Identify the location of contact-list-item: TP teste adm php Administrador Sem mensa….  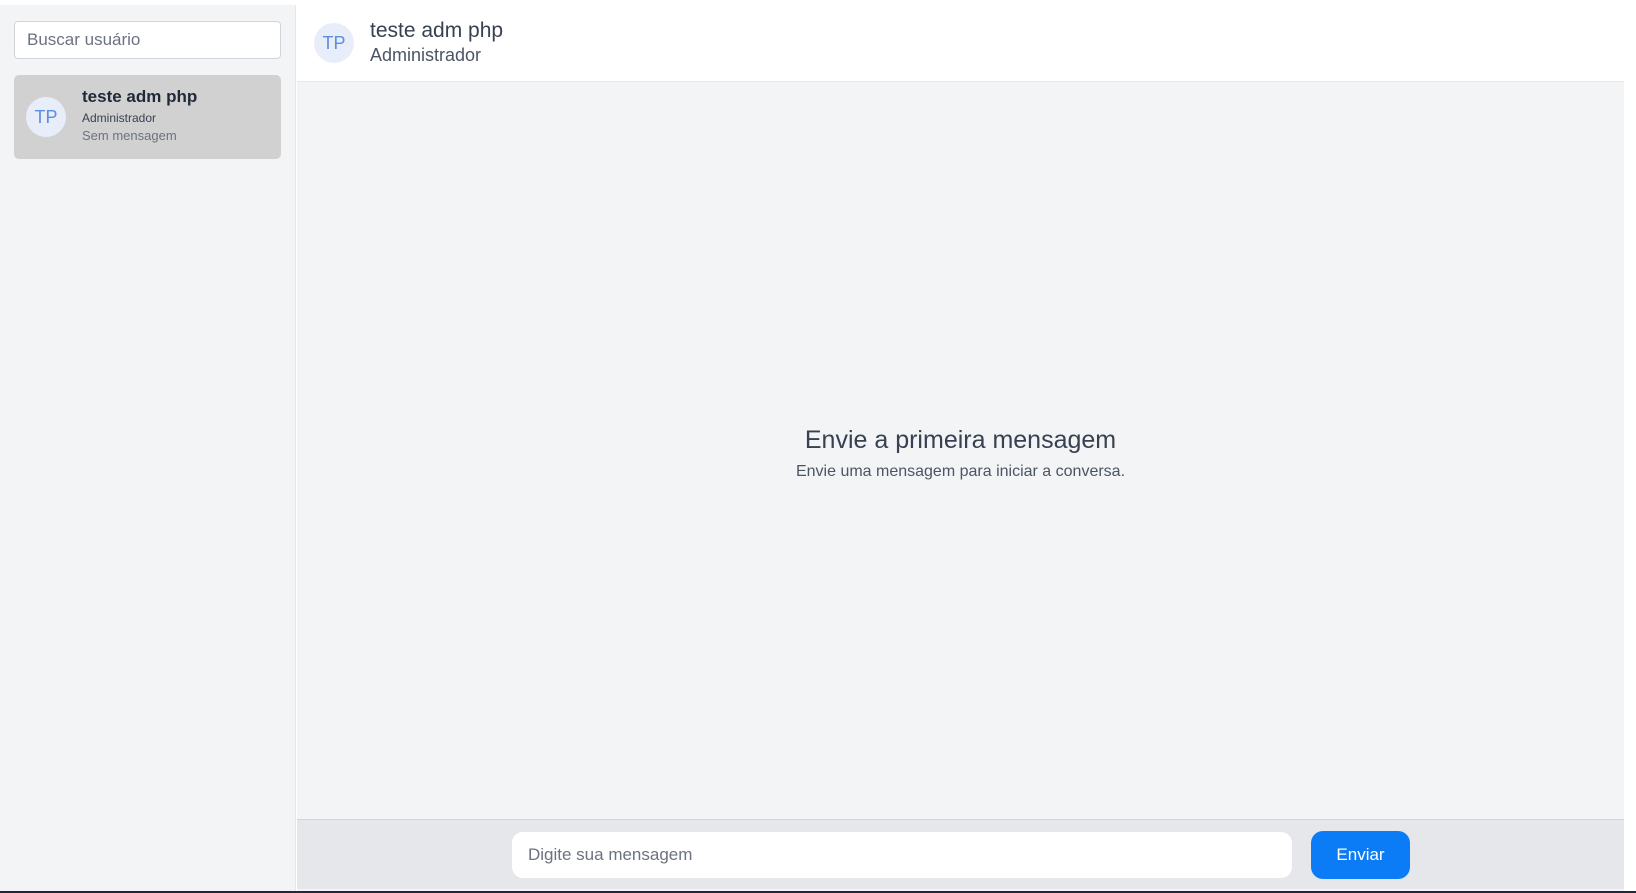
(147, 117).